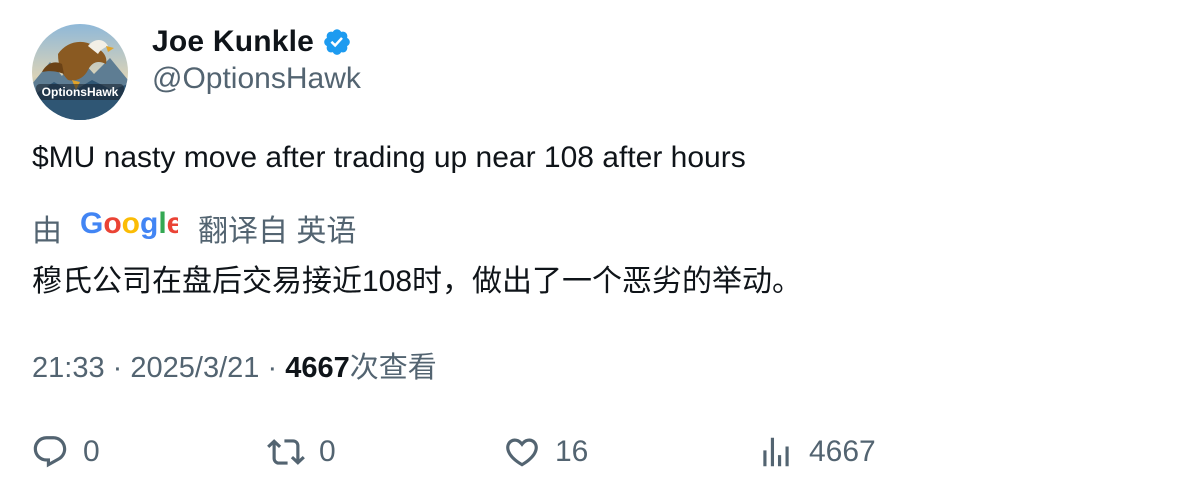 This screenshot has width=1196, height=498. I want to click on reply-count: 0, so click(91, 451).